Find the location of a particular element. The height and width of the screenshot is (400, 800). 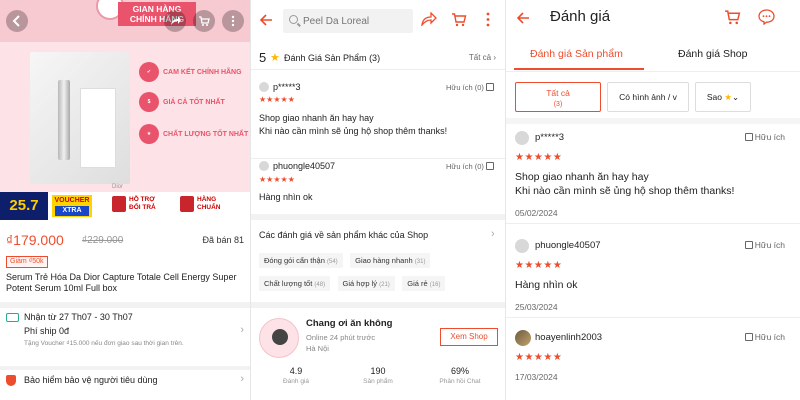

shop-online-status: Online 24 phút trước is located at coordinates (341, 337).